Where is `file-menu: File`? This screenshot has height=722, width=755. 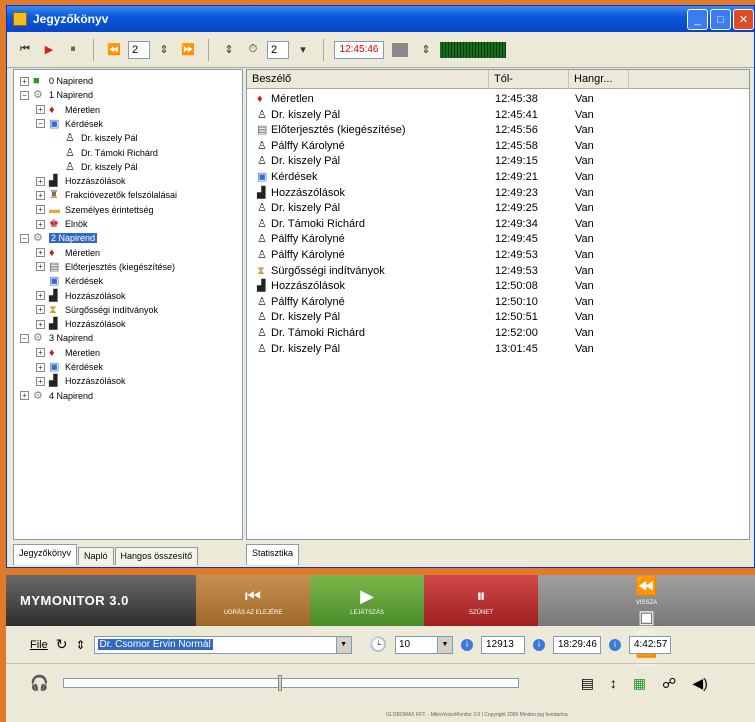 file-menu: File is located at coordinates (39, 645).